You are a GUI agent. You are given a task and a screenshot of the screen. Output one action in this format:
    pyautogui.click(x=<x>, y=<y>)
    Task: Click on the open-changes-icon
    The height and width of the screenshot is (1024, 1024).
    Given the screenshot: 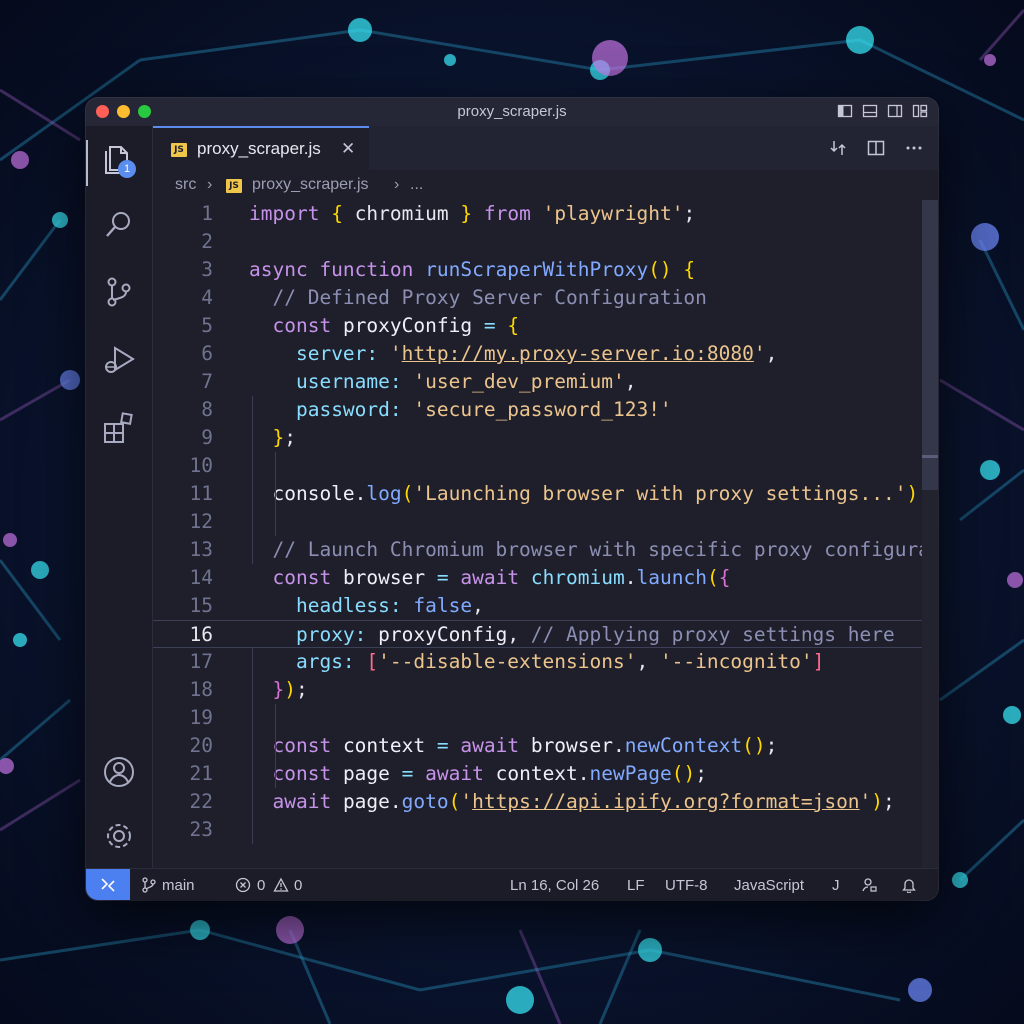 What is the action you would take?
    pyautogui.click(x=838, y=148)
    